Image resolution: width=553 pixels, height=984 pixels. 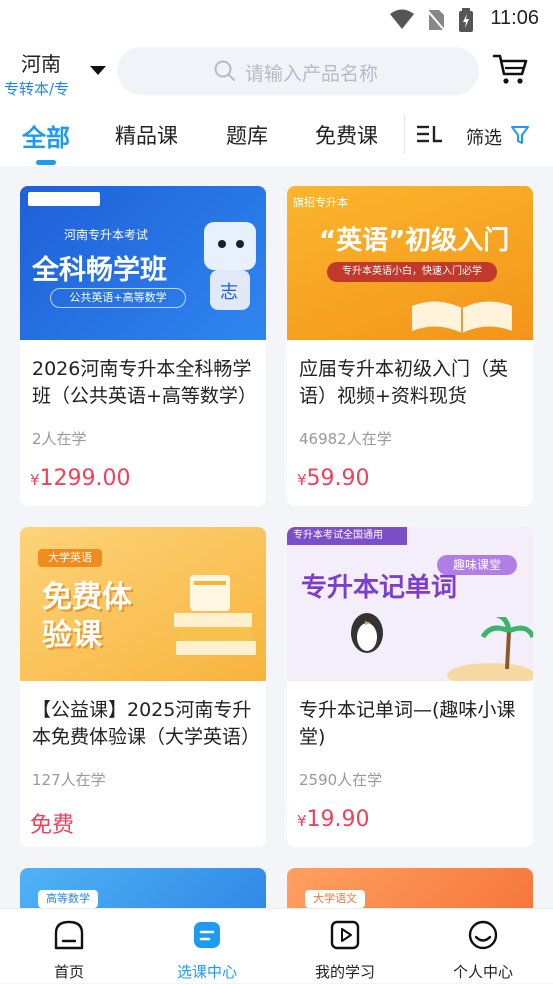 What do you see at coordinates (41, 64) in the screenshot?
I see `province-label: 河南` at bounding box center [41, 64].